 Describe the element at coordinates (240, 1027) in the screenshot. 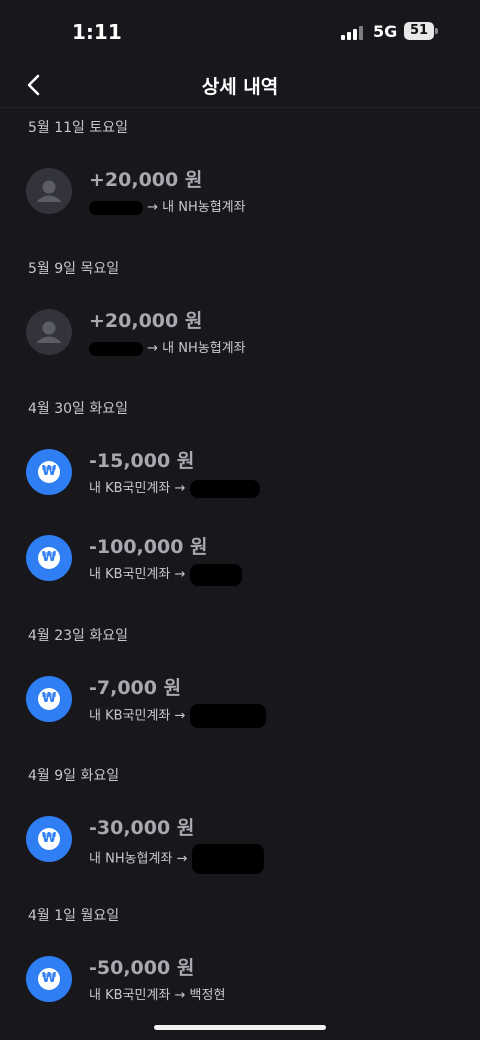

I see `home-indicator` at that location.